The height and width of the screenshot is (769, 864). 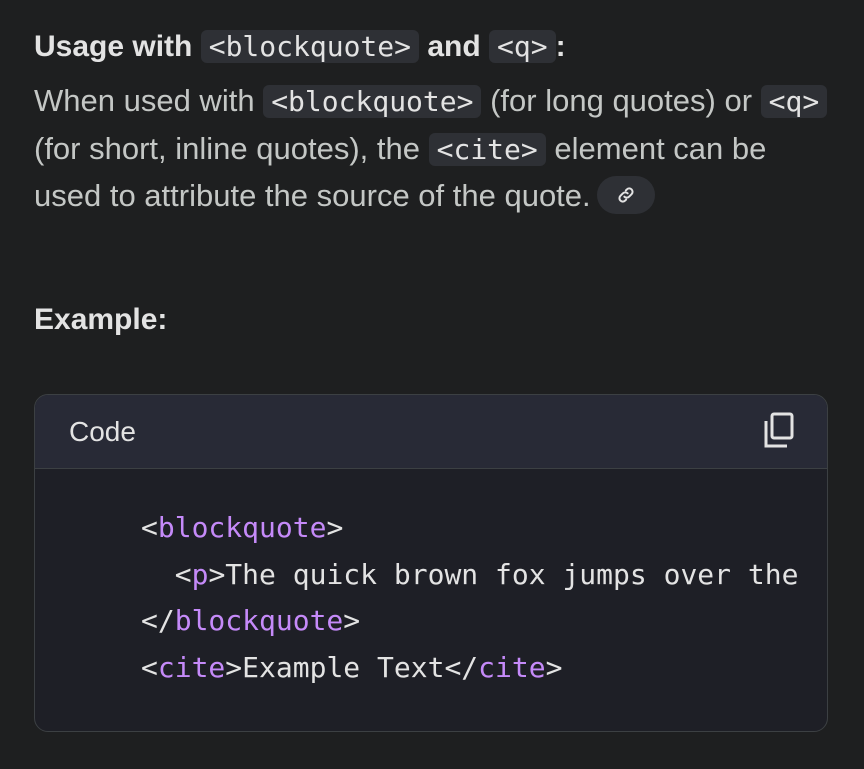 I want to click on copy-icon, so click(x=779, y=430).